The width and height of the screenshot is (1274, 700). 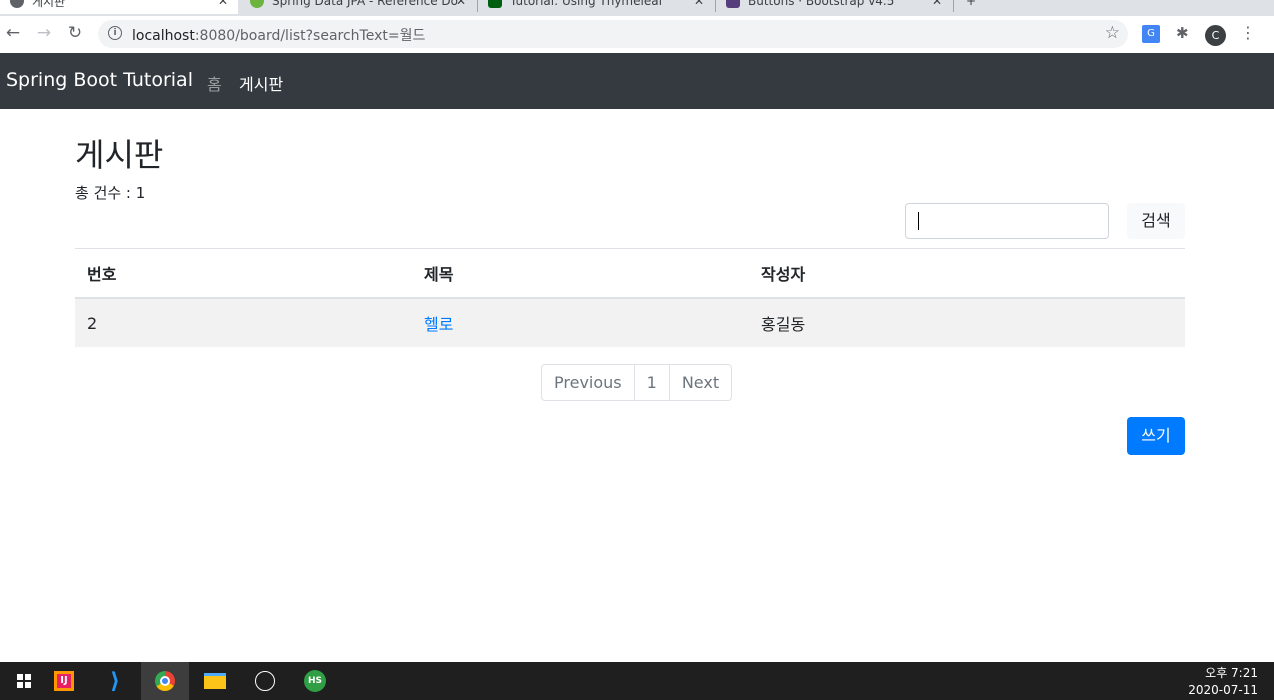 I want to click on write-button: 쓰기, so click(x=1156, y=436).